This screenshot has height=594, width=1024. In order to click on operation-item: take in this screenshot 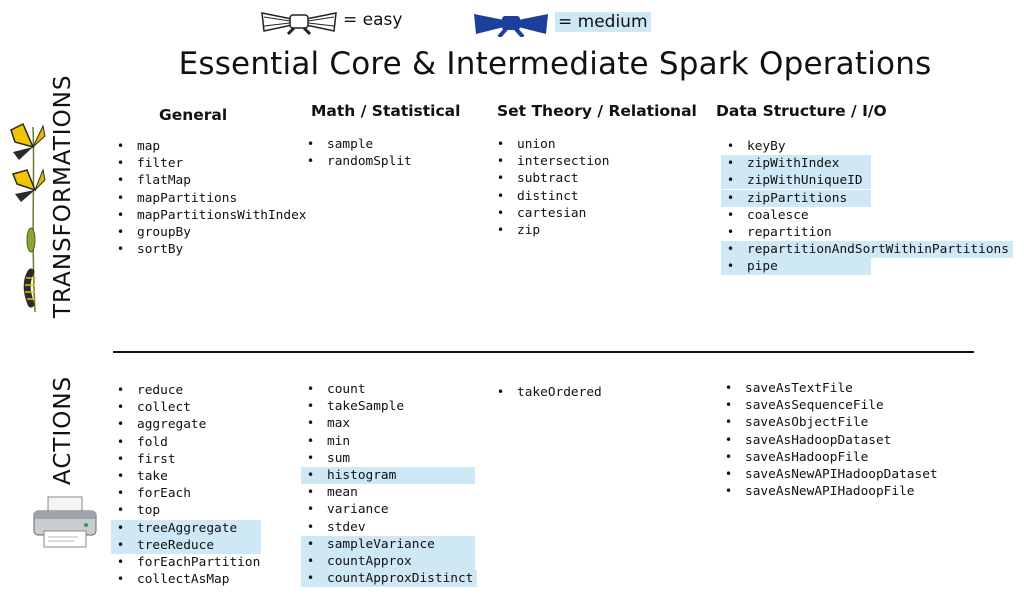, I will do `click(187, 476)`.